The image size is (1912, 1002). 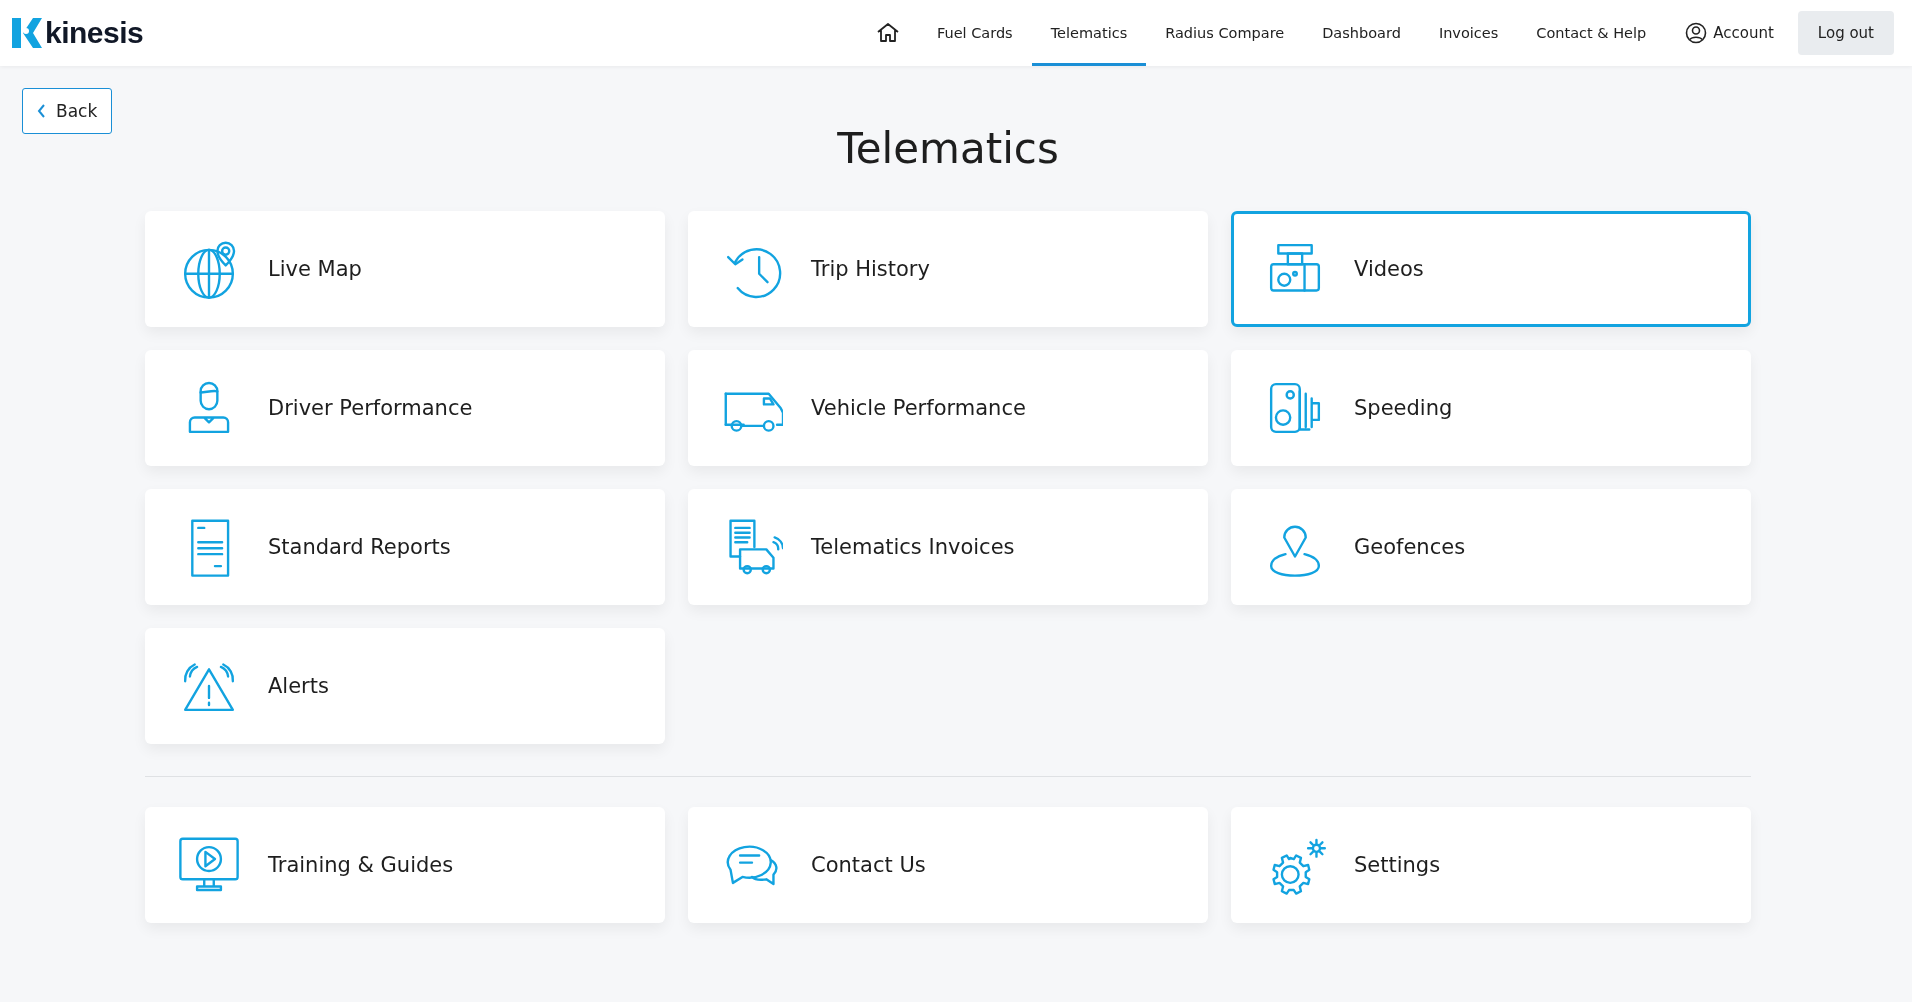 I want to click on logo-text: kinesis, so click(x=94, y=33).